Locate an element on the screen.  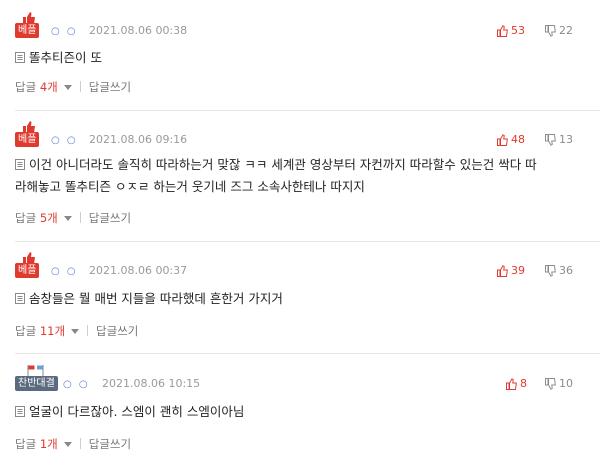
comment-meta: 베플 ○ ○ 2021.08.06 09:16 48 13 is located at coordinates (307, 135).